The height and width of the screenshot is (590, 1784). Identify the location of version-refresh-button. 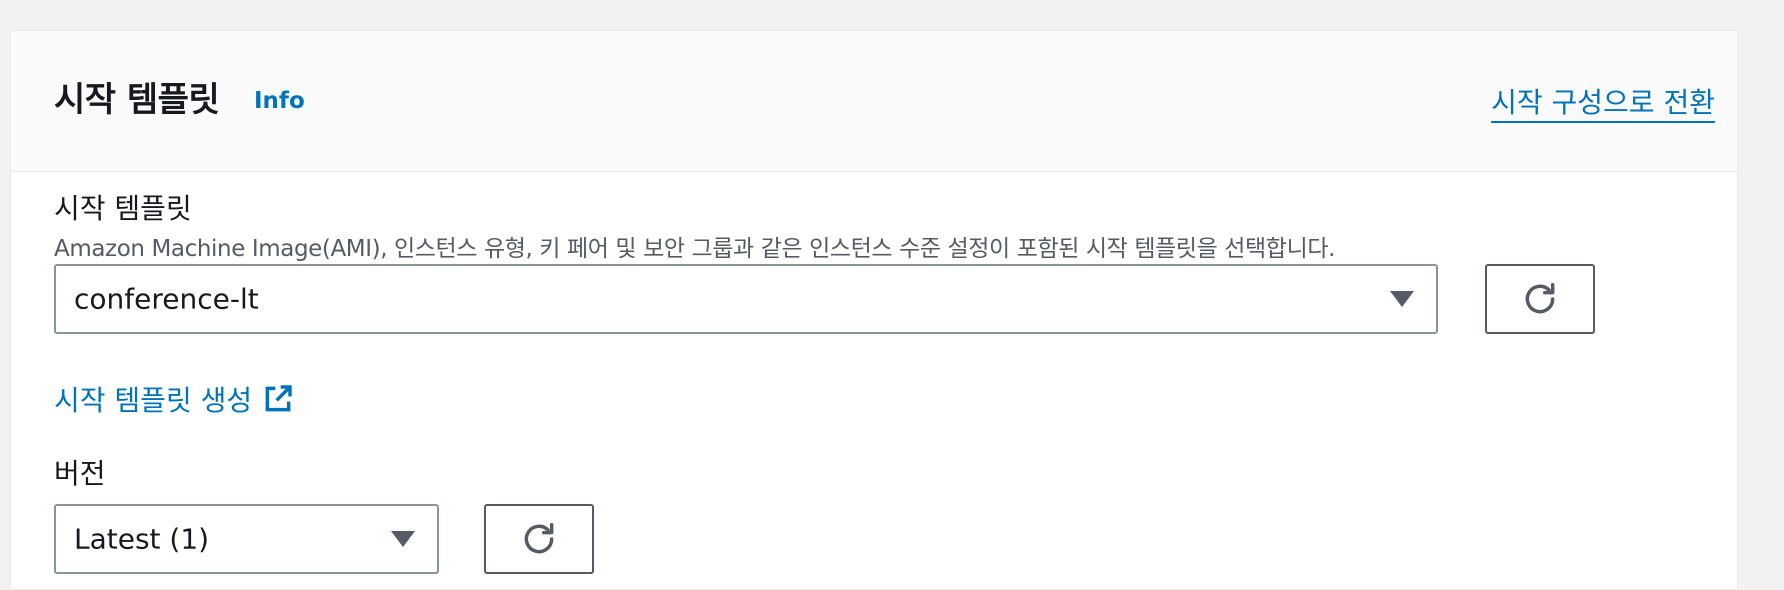
(539, 539).